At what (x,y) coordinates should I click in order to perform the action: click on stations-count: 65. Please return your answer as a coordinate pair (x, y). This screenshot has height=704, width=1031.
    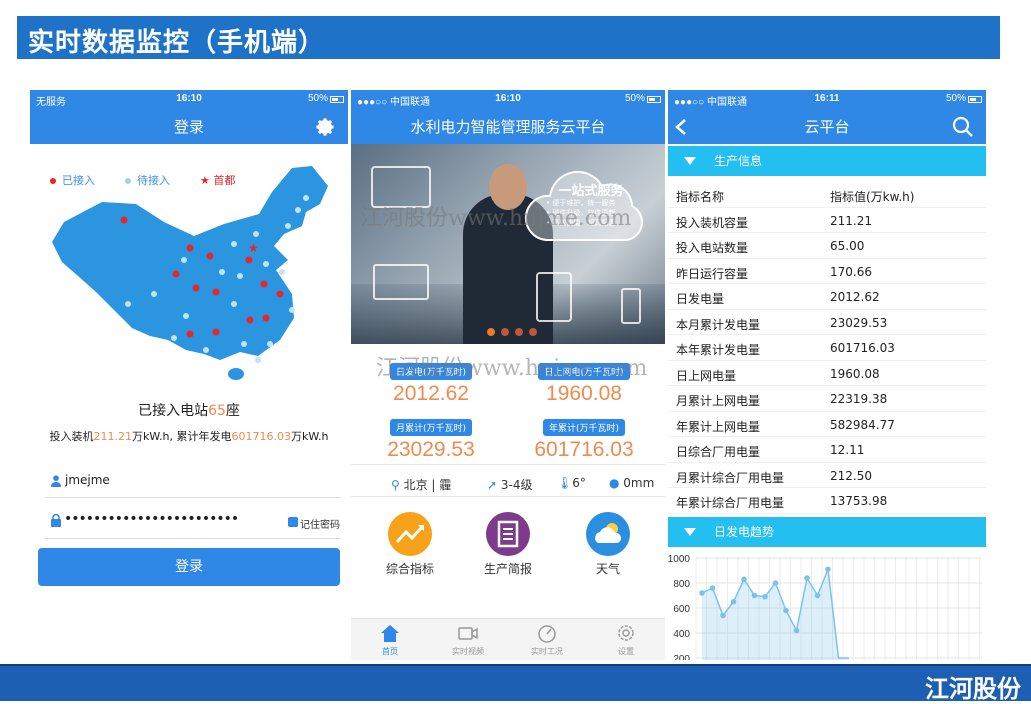
    Looking at the image, I should click on (217, 411).